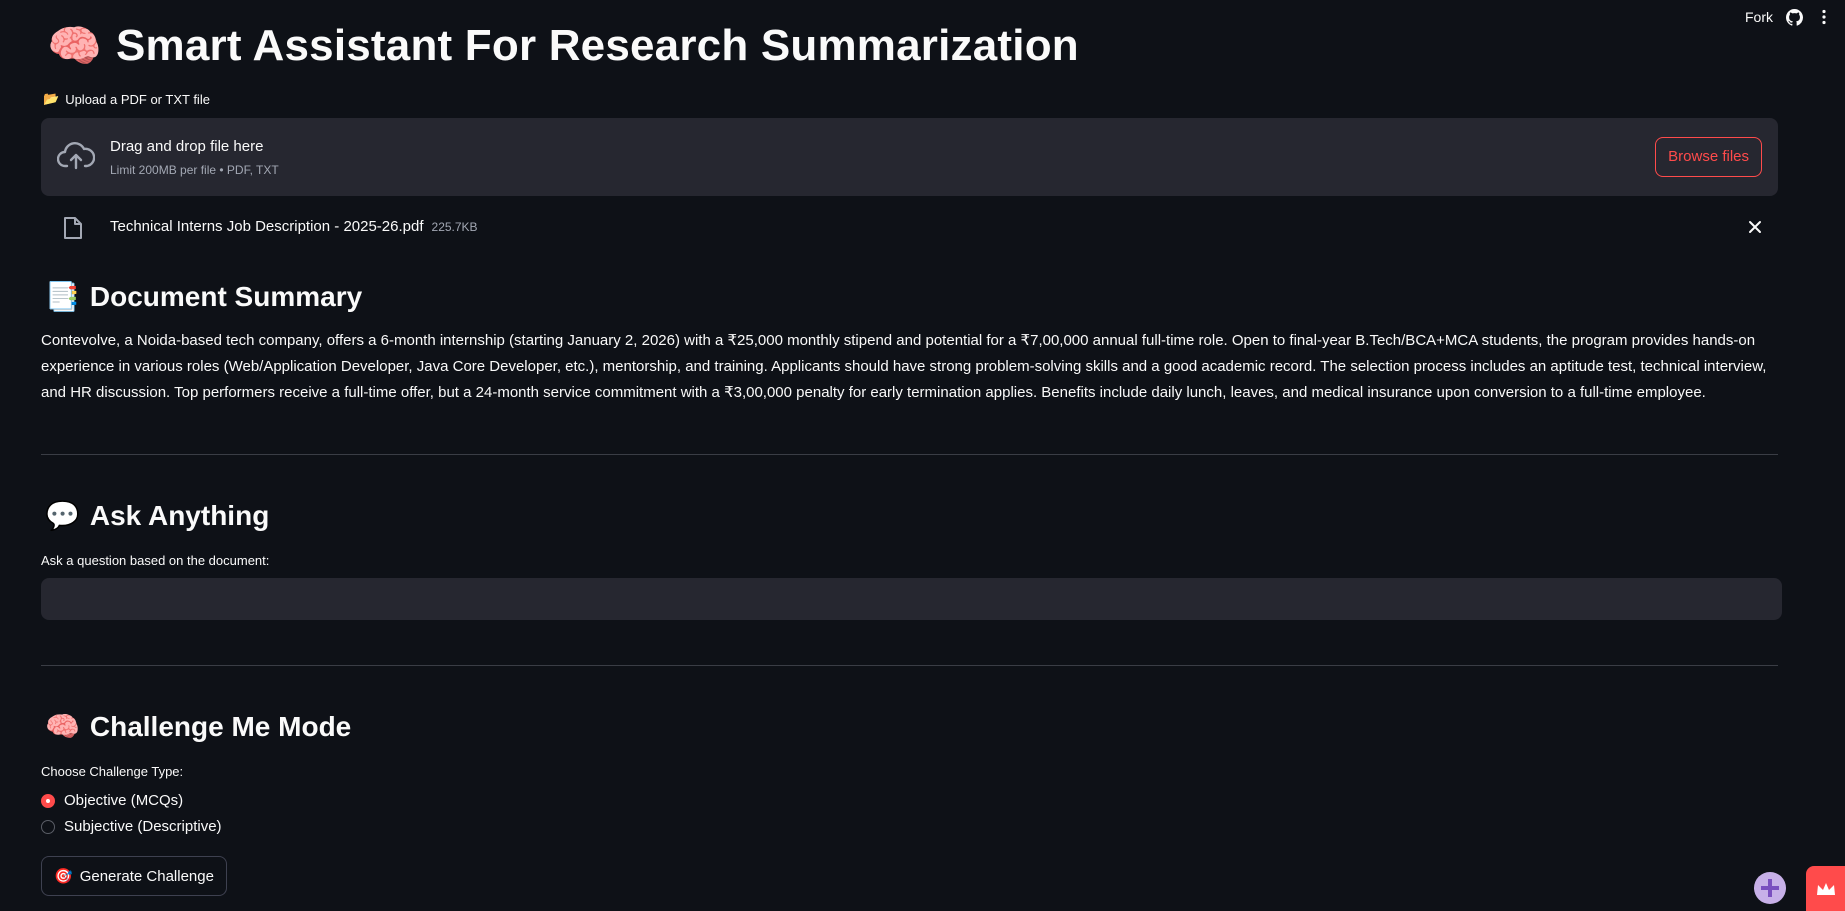  I want to click on radio-selected-indicator, so click(48, 800).